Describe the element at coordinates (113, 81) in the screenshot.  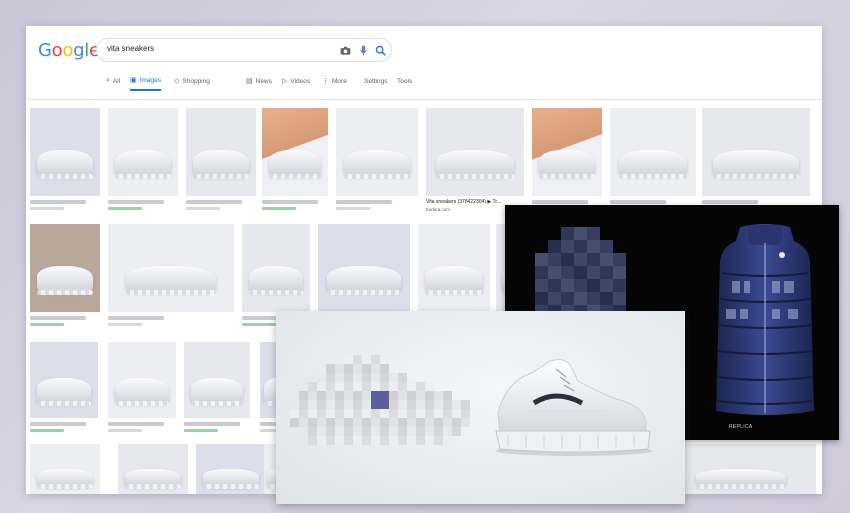
I see `tab-all: ⌕ All` at that location.